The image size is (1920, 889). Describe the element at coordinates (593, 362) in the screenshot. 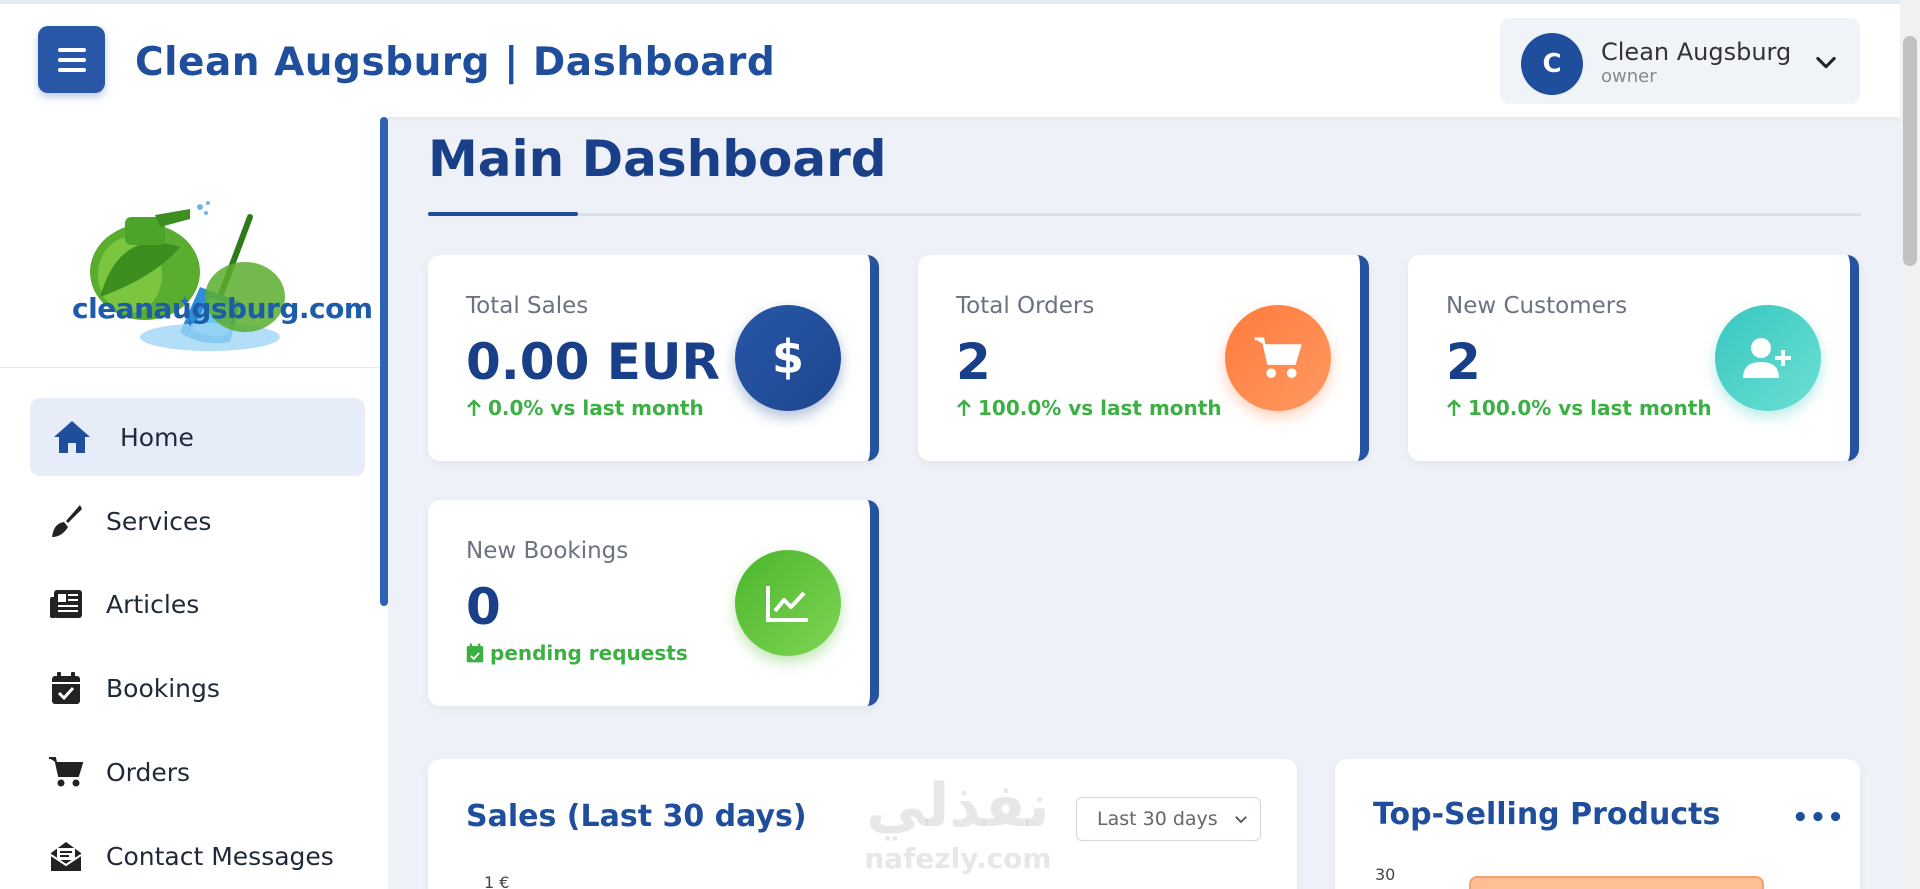

I see `stat-value: 0.00 EUR` at that location.